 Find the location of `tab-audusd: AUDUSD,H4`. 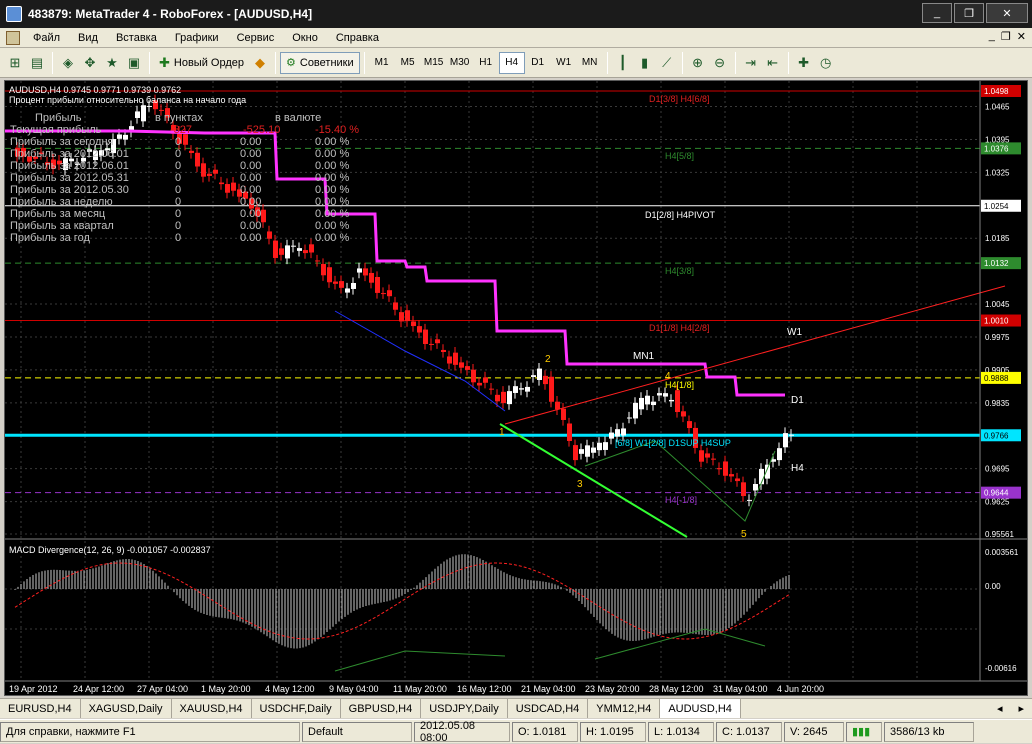

tab-audusd: AUDUSD,H4 is located at coordinates (700, 708).